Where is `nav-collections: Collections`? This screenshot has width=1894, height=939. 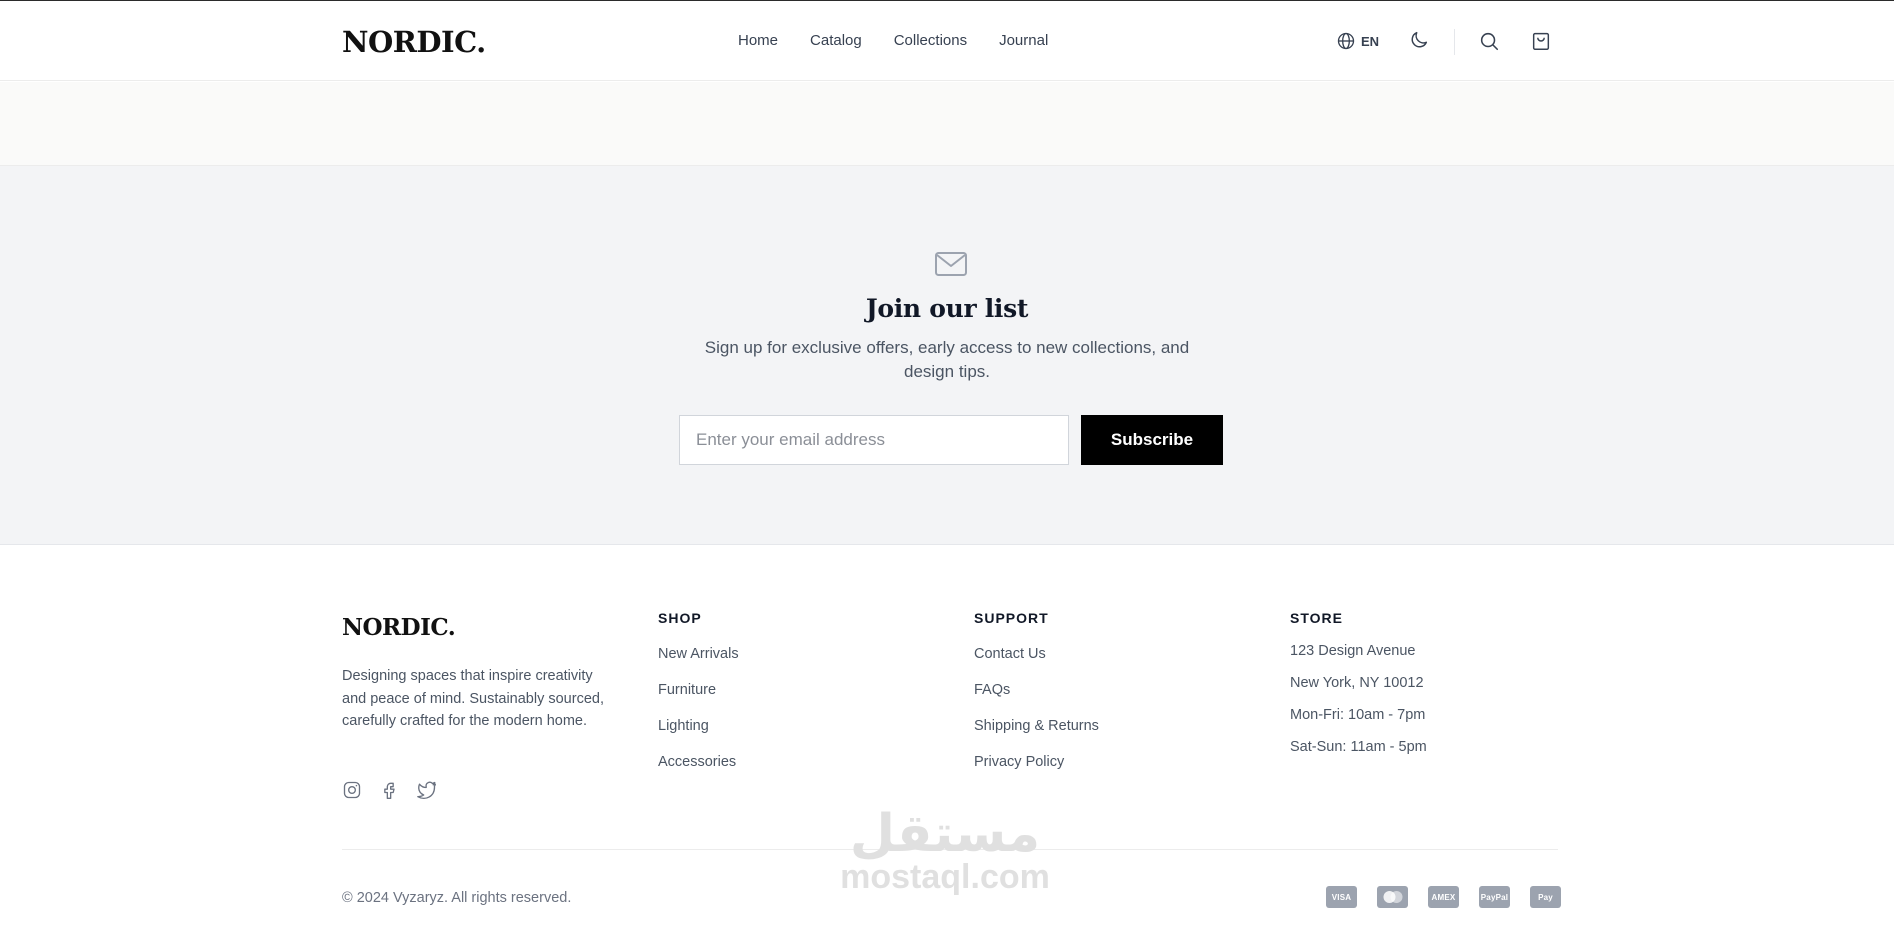
nav-collections: Collections is located at coordinates (930, 40).